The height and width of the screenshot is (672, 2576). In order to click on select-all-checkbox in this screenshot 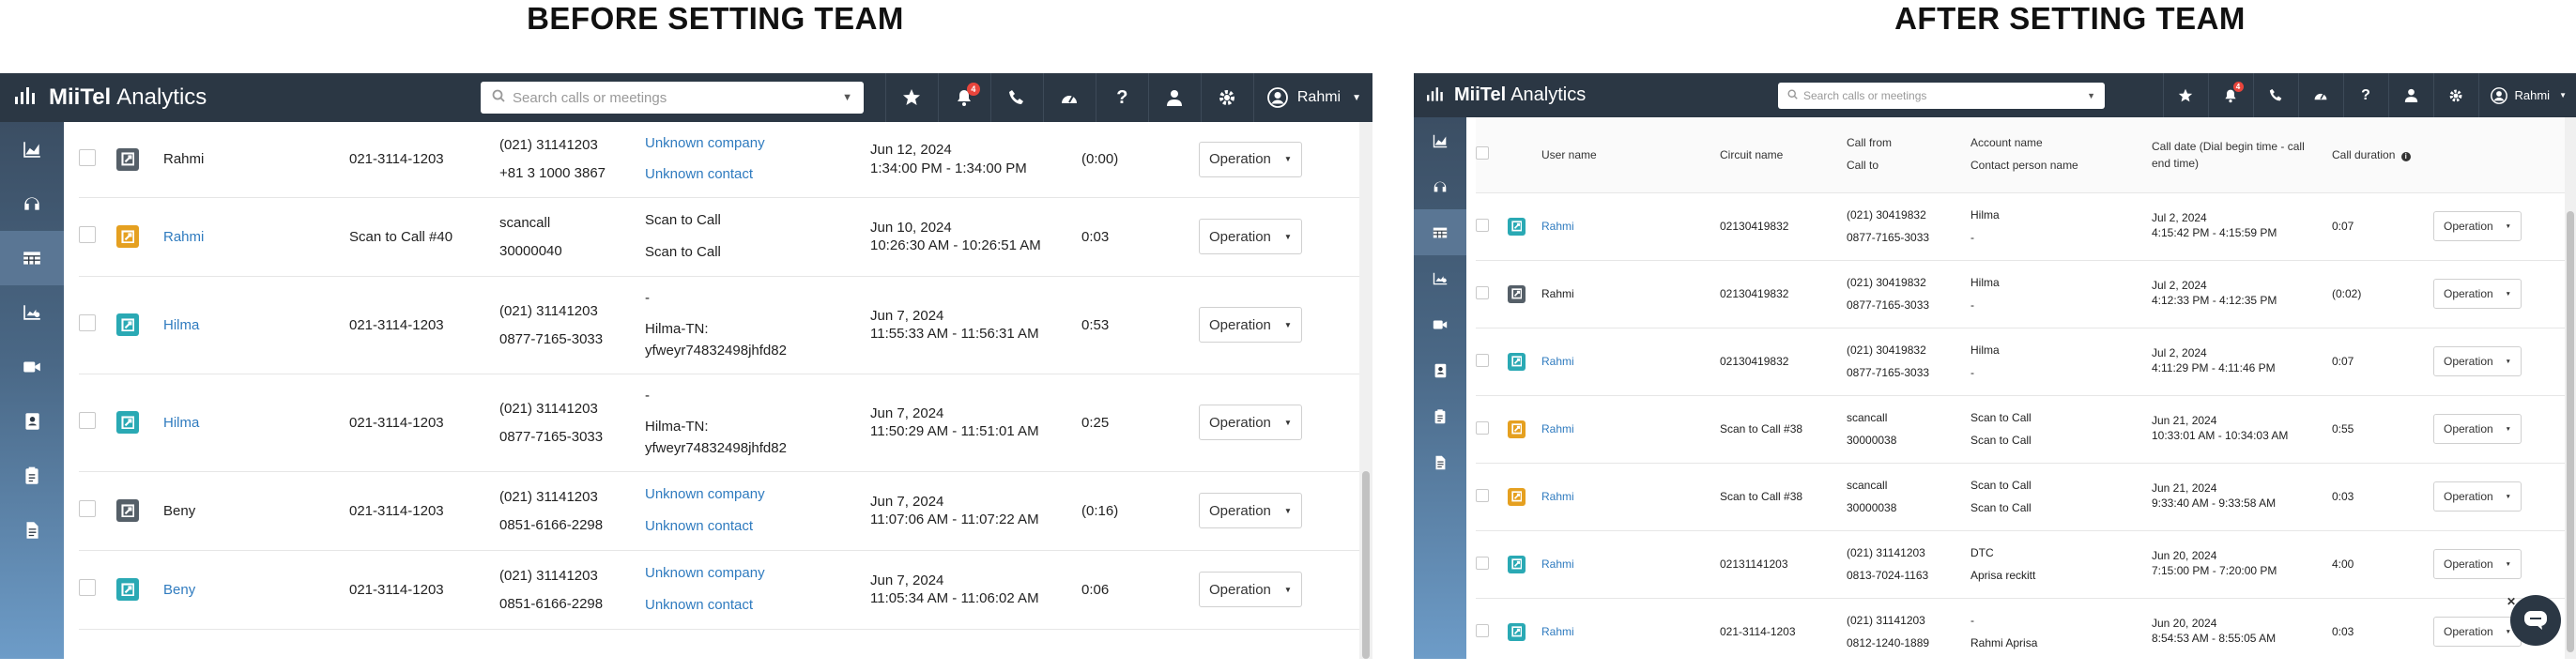, I will do `click(1483, 153)`.